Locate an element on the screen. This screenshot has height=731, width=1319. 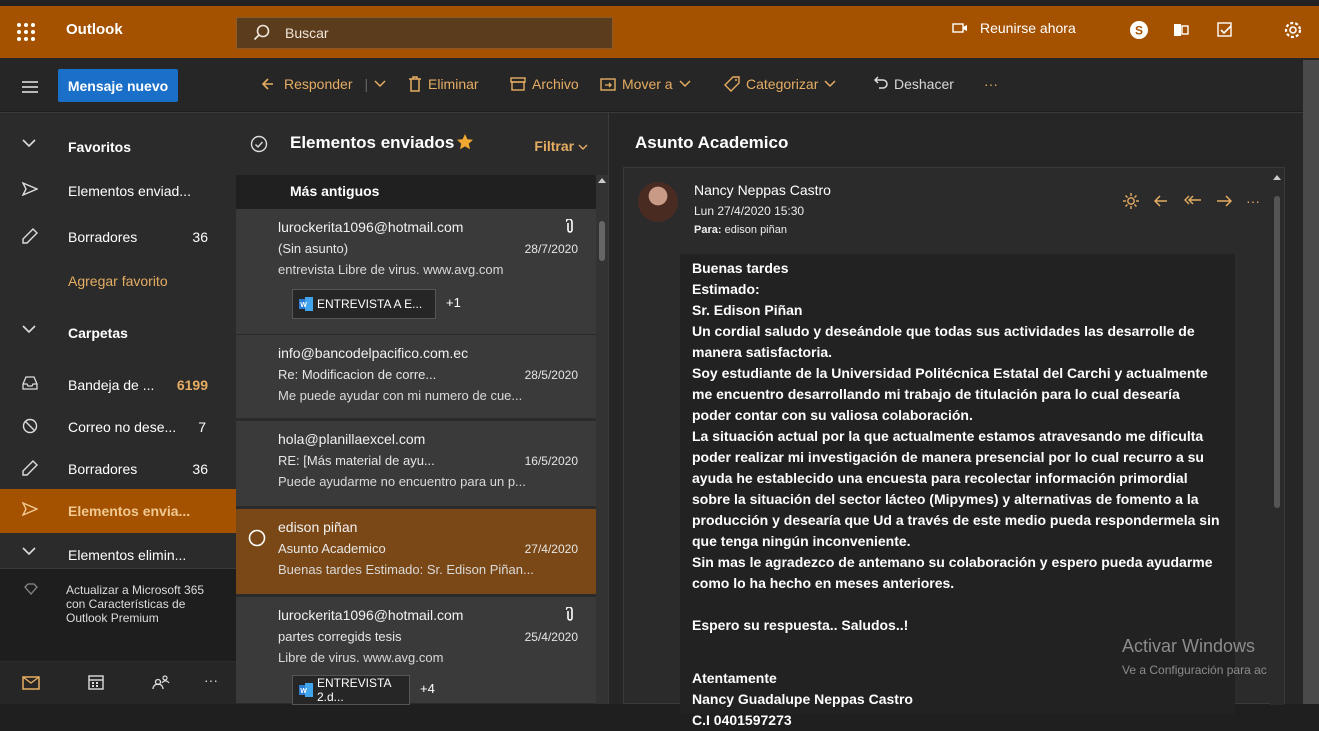
favorites-header: Favoritos is located at coordinates (118, 147).